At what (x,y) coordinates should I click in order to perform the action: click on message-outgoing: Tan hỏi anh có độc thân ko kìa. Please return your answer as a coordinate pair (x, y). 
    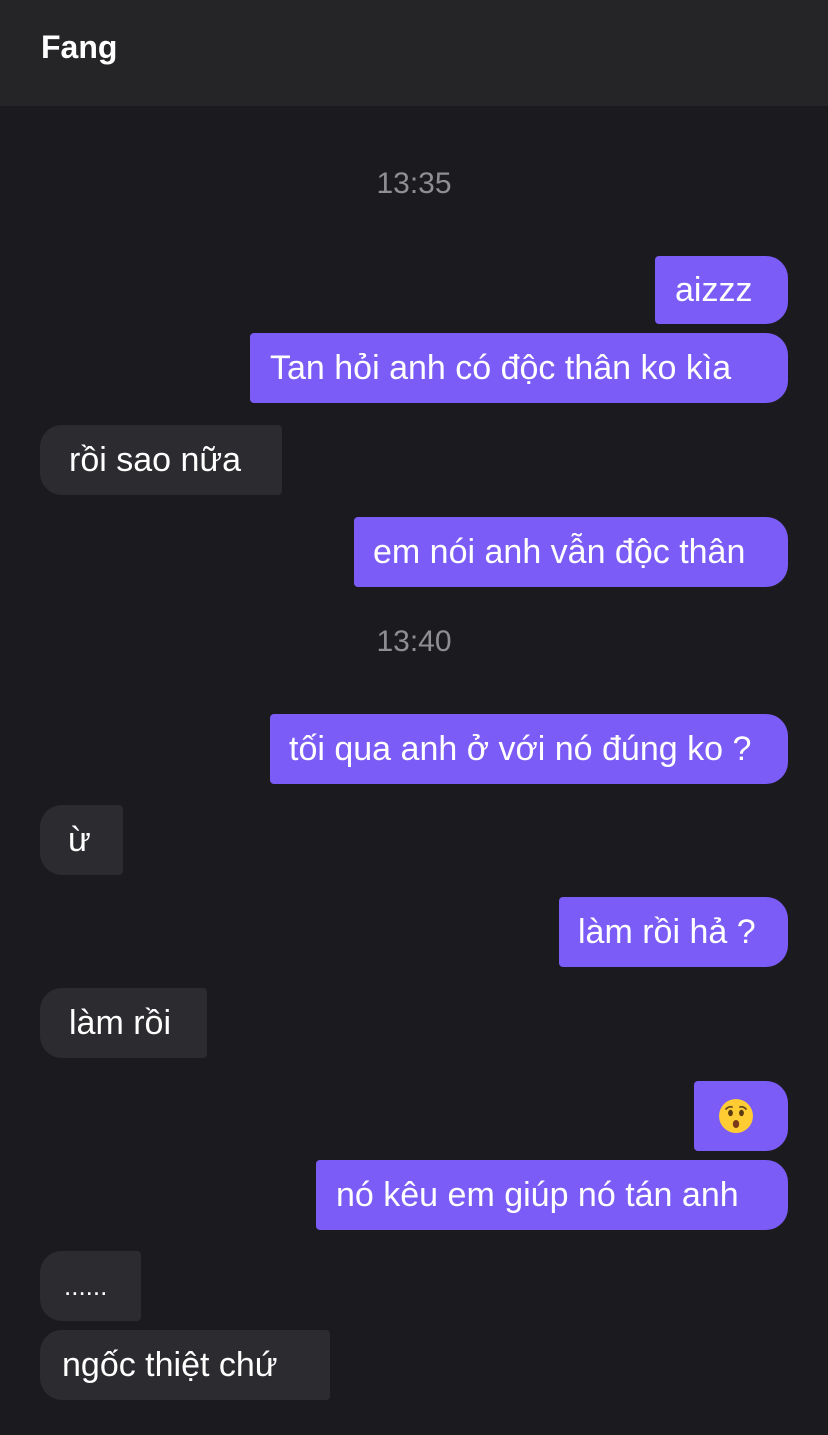
    Looking at the image, I should click on (519, 368).